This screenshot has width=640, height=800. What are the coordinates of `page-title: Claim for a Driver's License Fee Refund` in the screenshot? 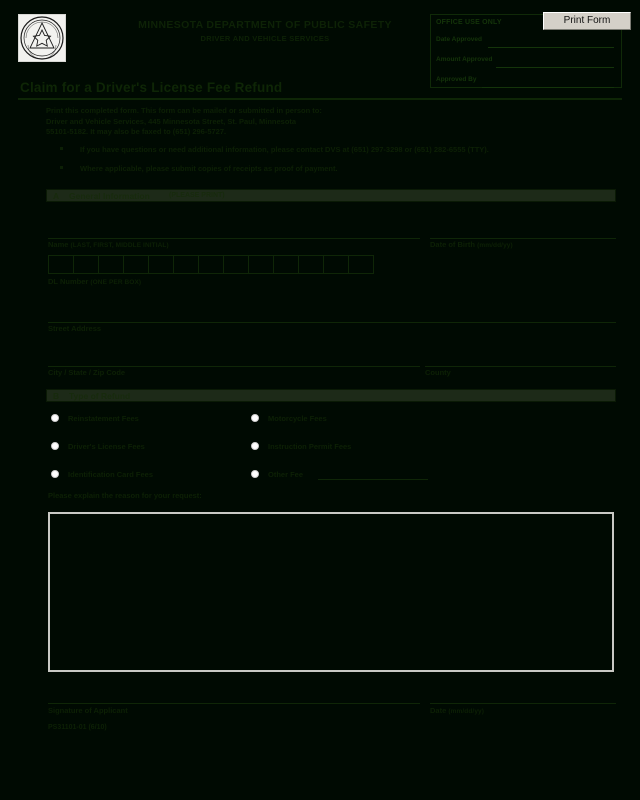 It's located at (151, 87).